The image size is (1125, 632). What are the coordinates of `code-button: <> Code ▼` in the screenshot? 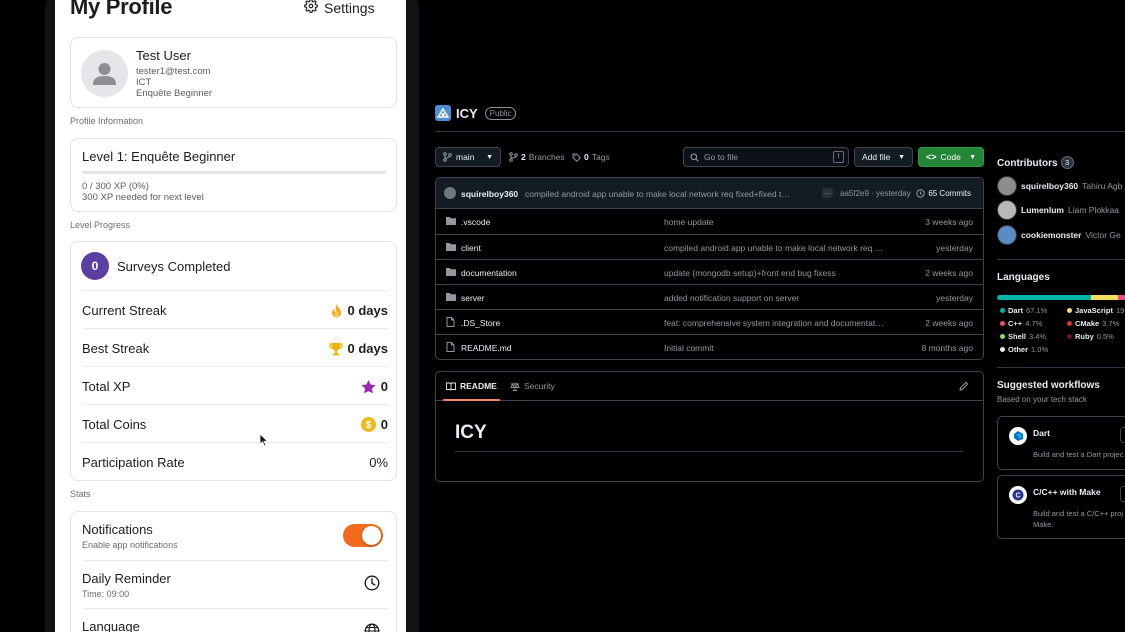 It's located at (951, 157).